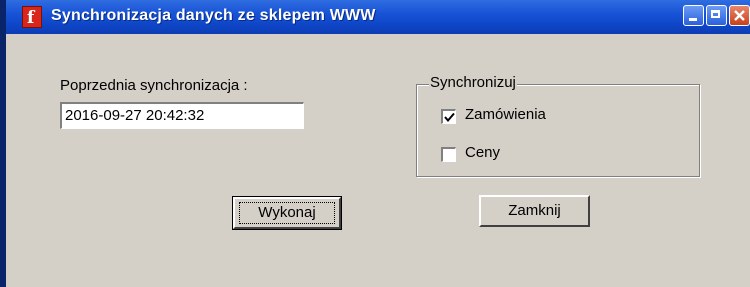 Image resolution: width=750 pixels, height=287 pixels. I want to click on close-icon, so click(739, 15).